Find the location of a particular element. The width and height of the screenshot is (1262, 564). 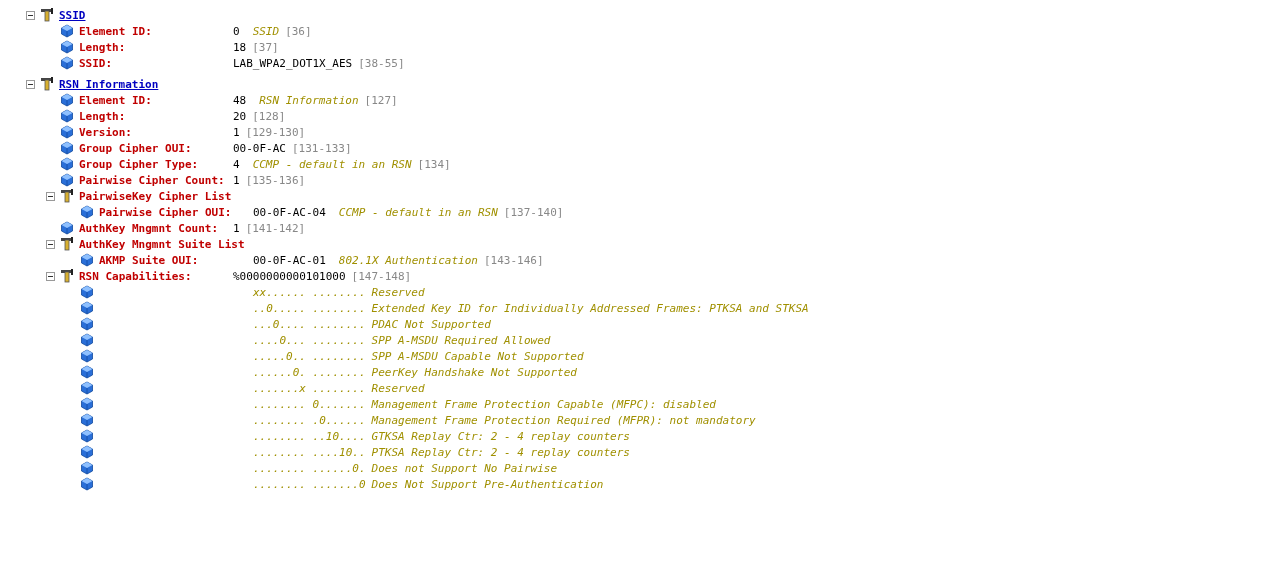

value-description: SPP A-MSDU Capable Not Supported is located at coordinates (477, 356).